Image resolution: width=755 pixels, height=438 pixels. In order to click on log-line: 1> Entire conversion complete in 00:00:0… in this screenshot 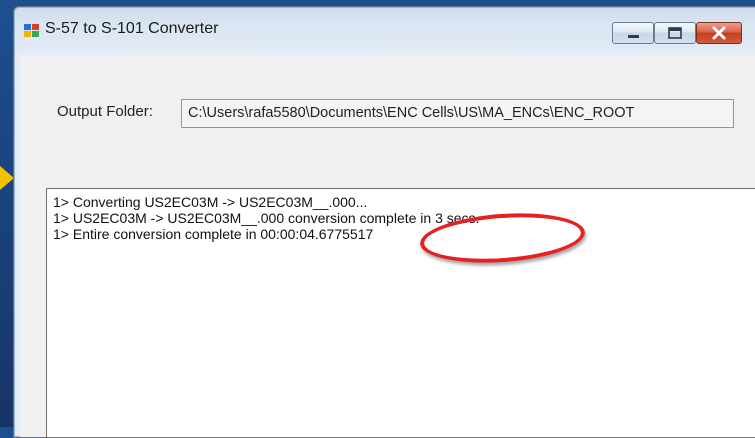, I will do `click(213, 234)`.